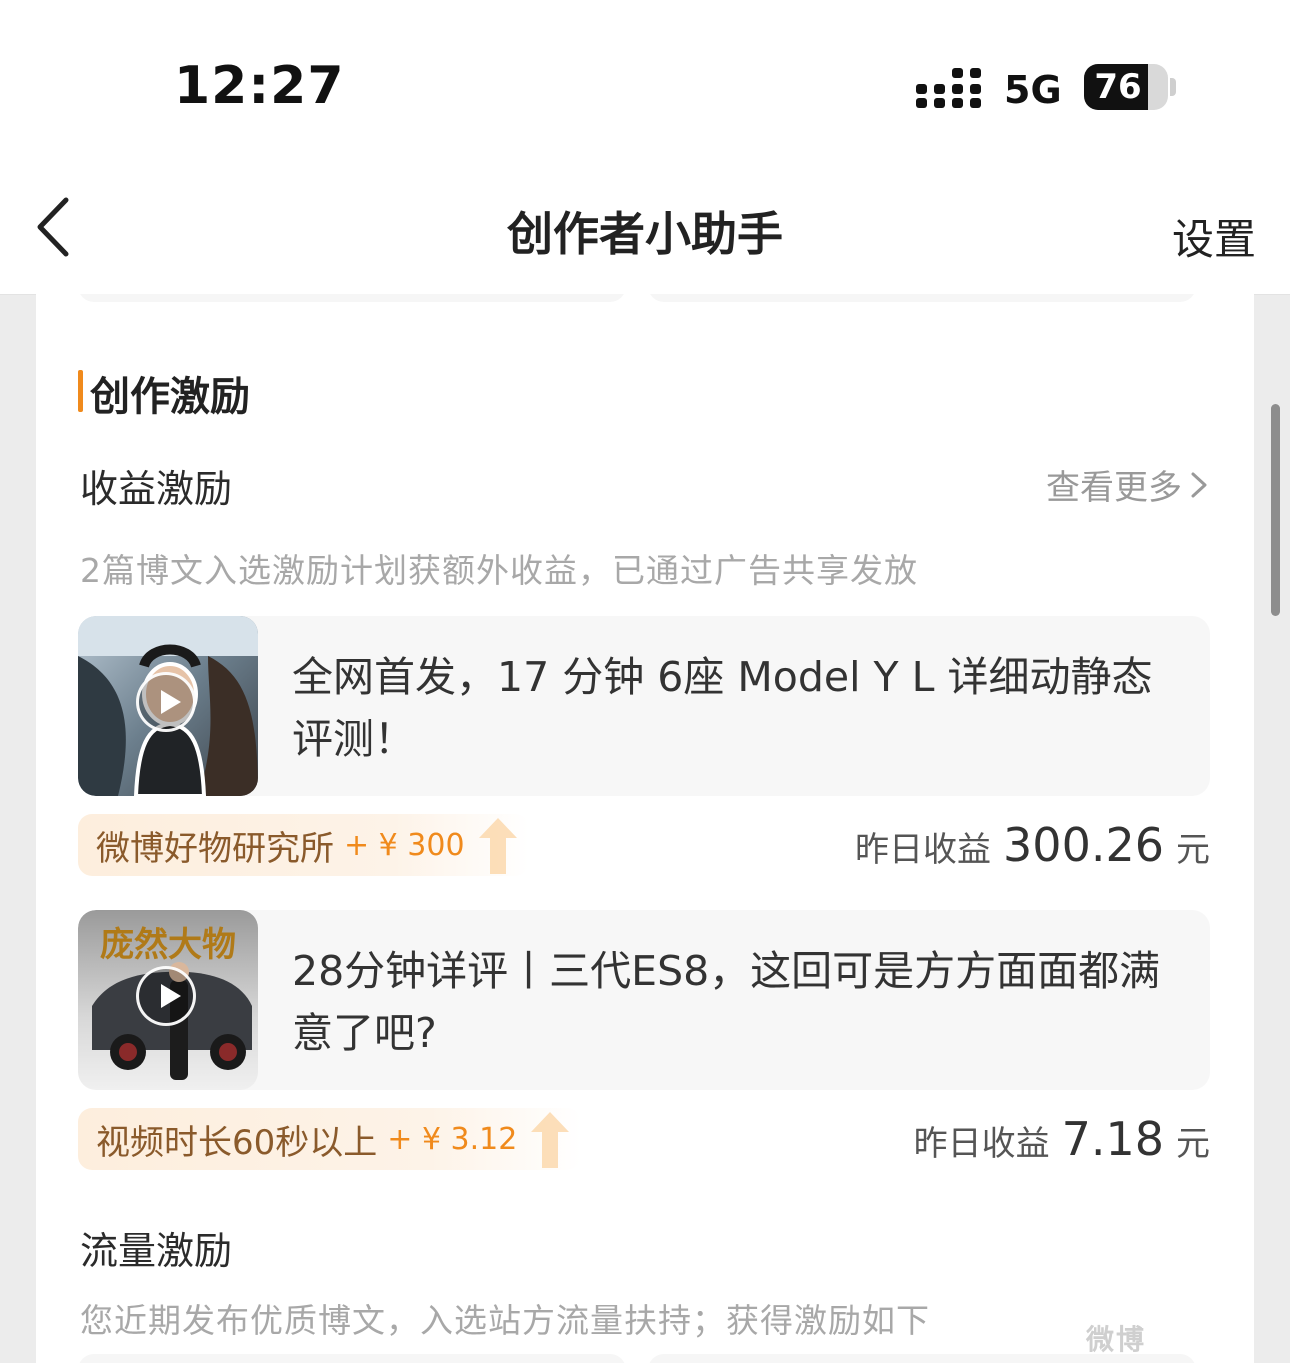 The width and height of the screenshot is (1290, 1363). What do you see at coordinates (170, 397) in the screenshot?
I see `section-title: 创作激励` at bounding box center [170, 397].